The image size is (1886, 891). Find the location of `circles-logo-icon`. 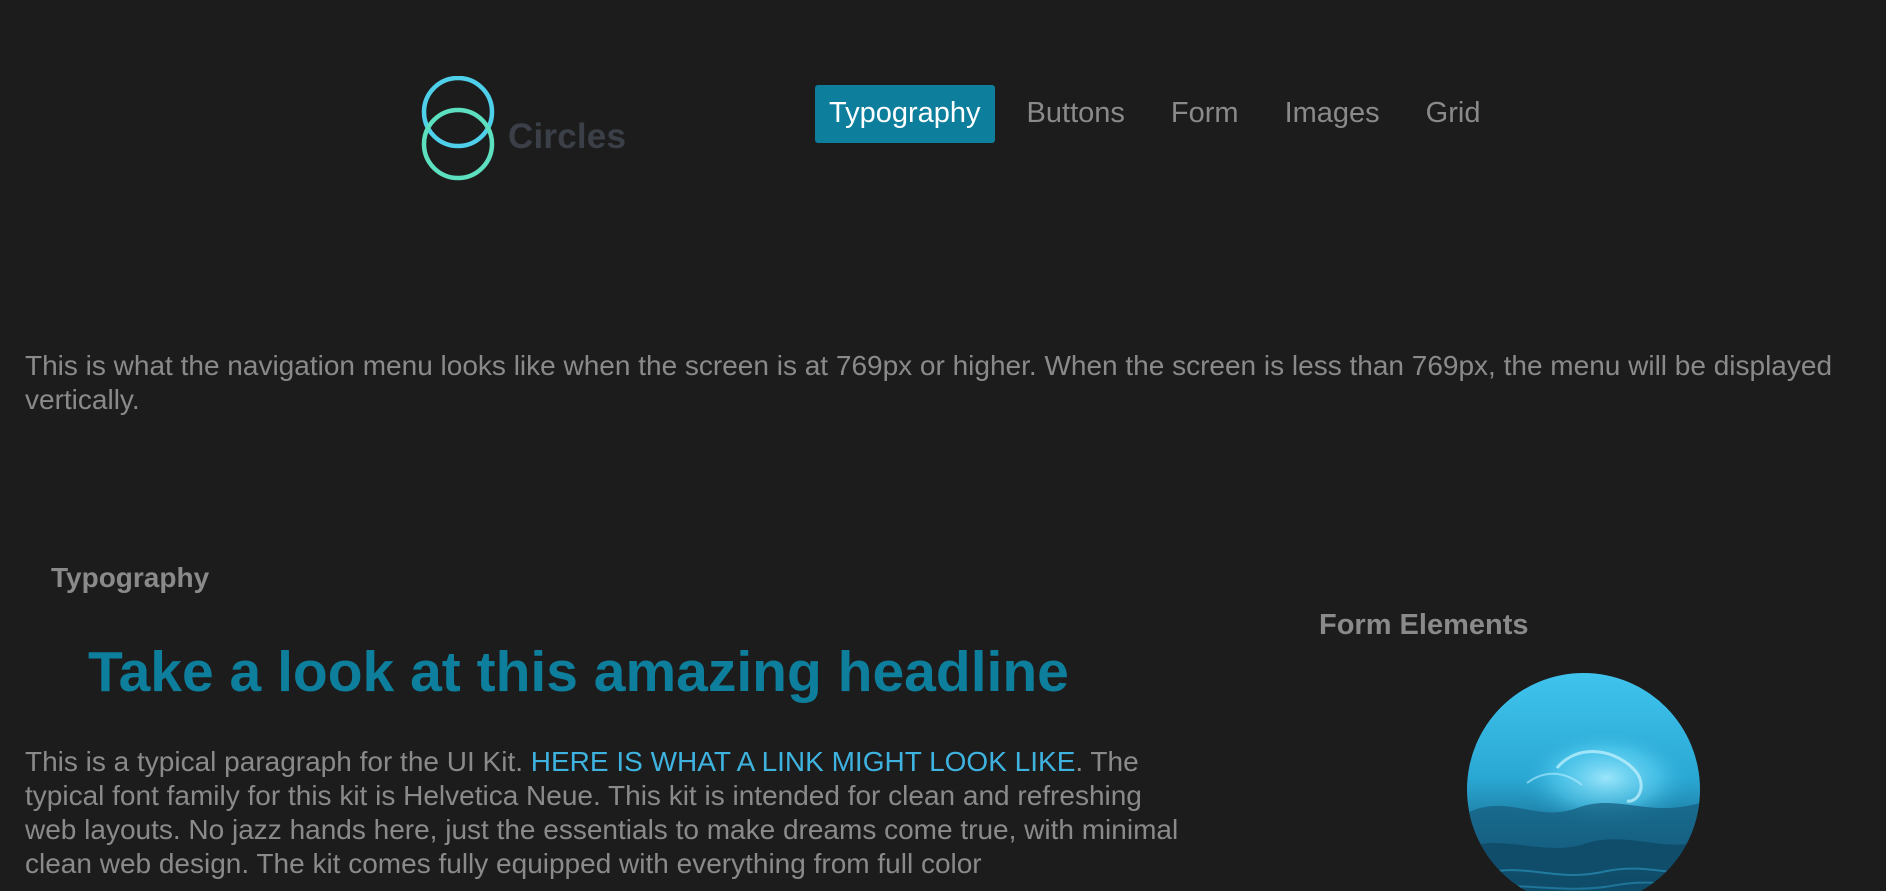

circles-logo-icon is located at coordinates (458, 128).